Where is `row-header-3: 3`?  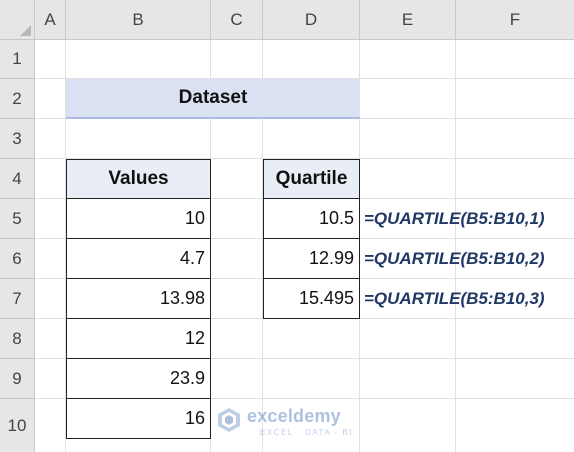 row-header-3: 3 is located at coordinates (17, 139).